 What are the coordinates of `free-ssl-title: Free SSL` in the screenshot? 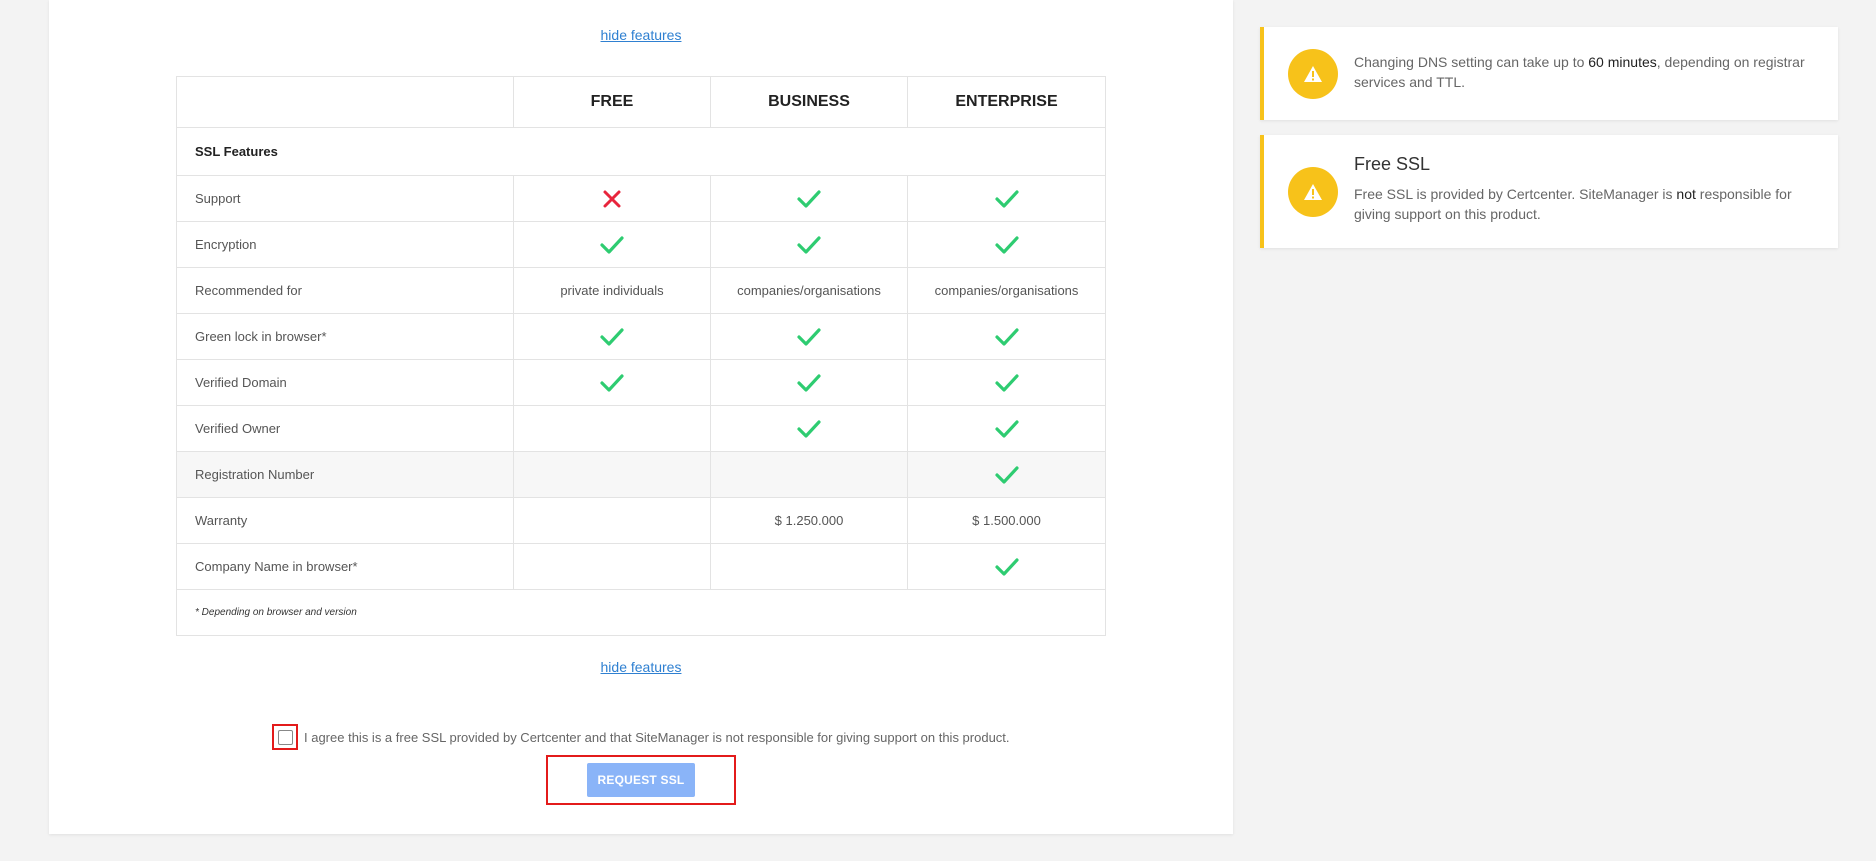 It's located at (1392, 164).